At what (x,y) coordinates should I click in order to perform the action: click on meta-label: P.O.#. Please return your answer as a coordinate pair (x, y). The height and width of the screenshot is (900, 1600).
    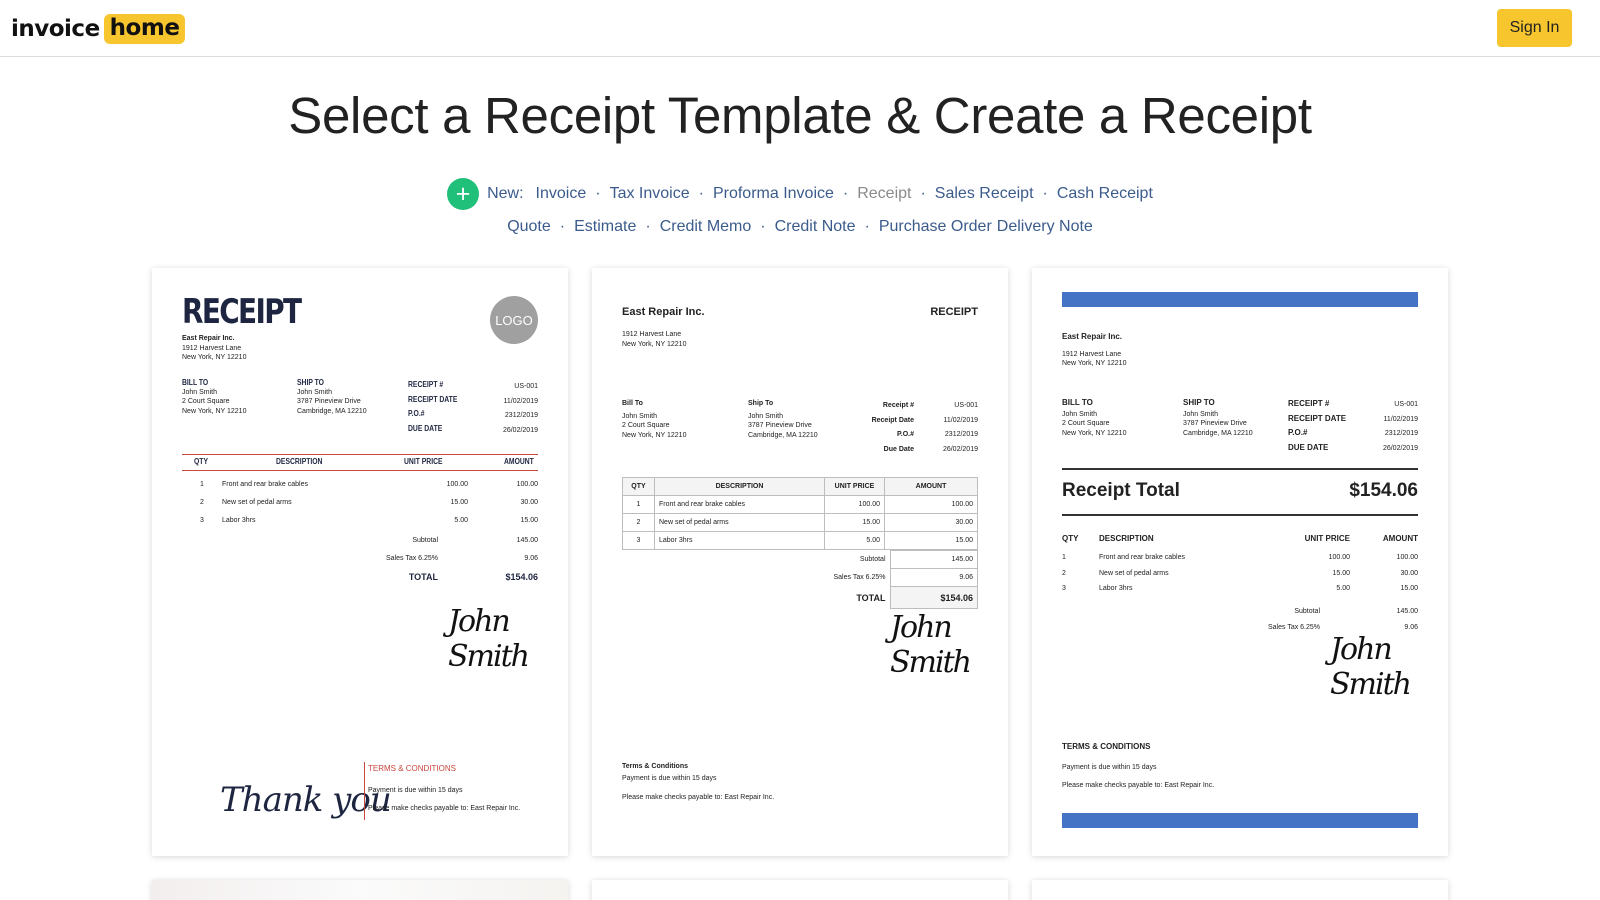
    Looking at the image, I should click on (905, 434).